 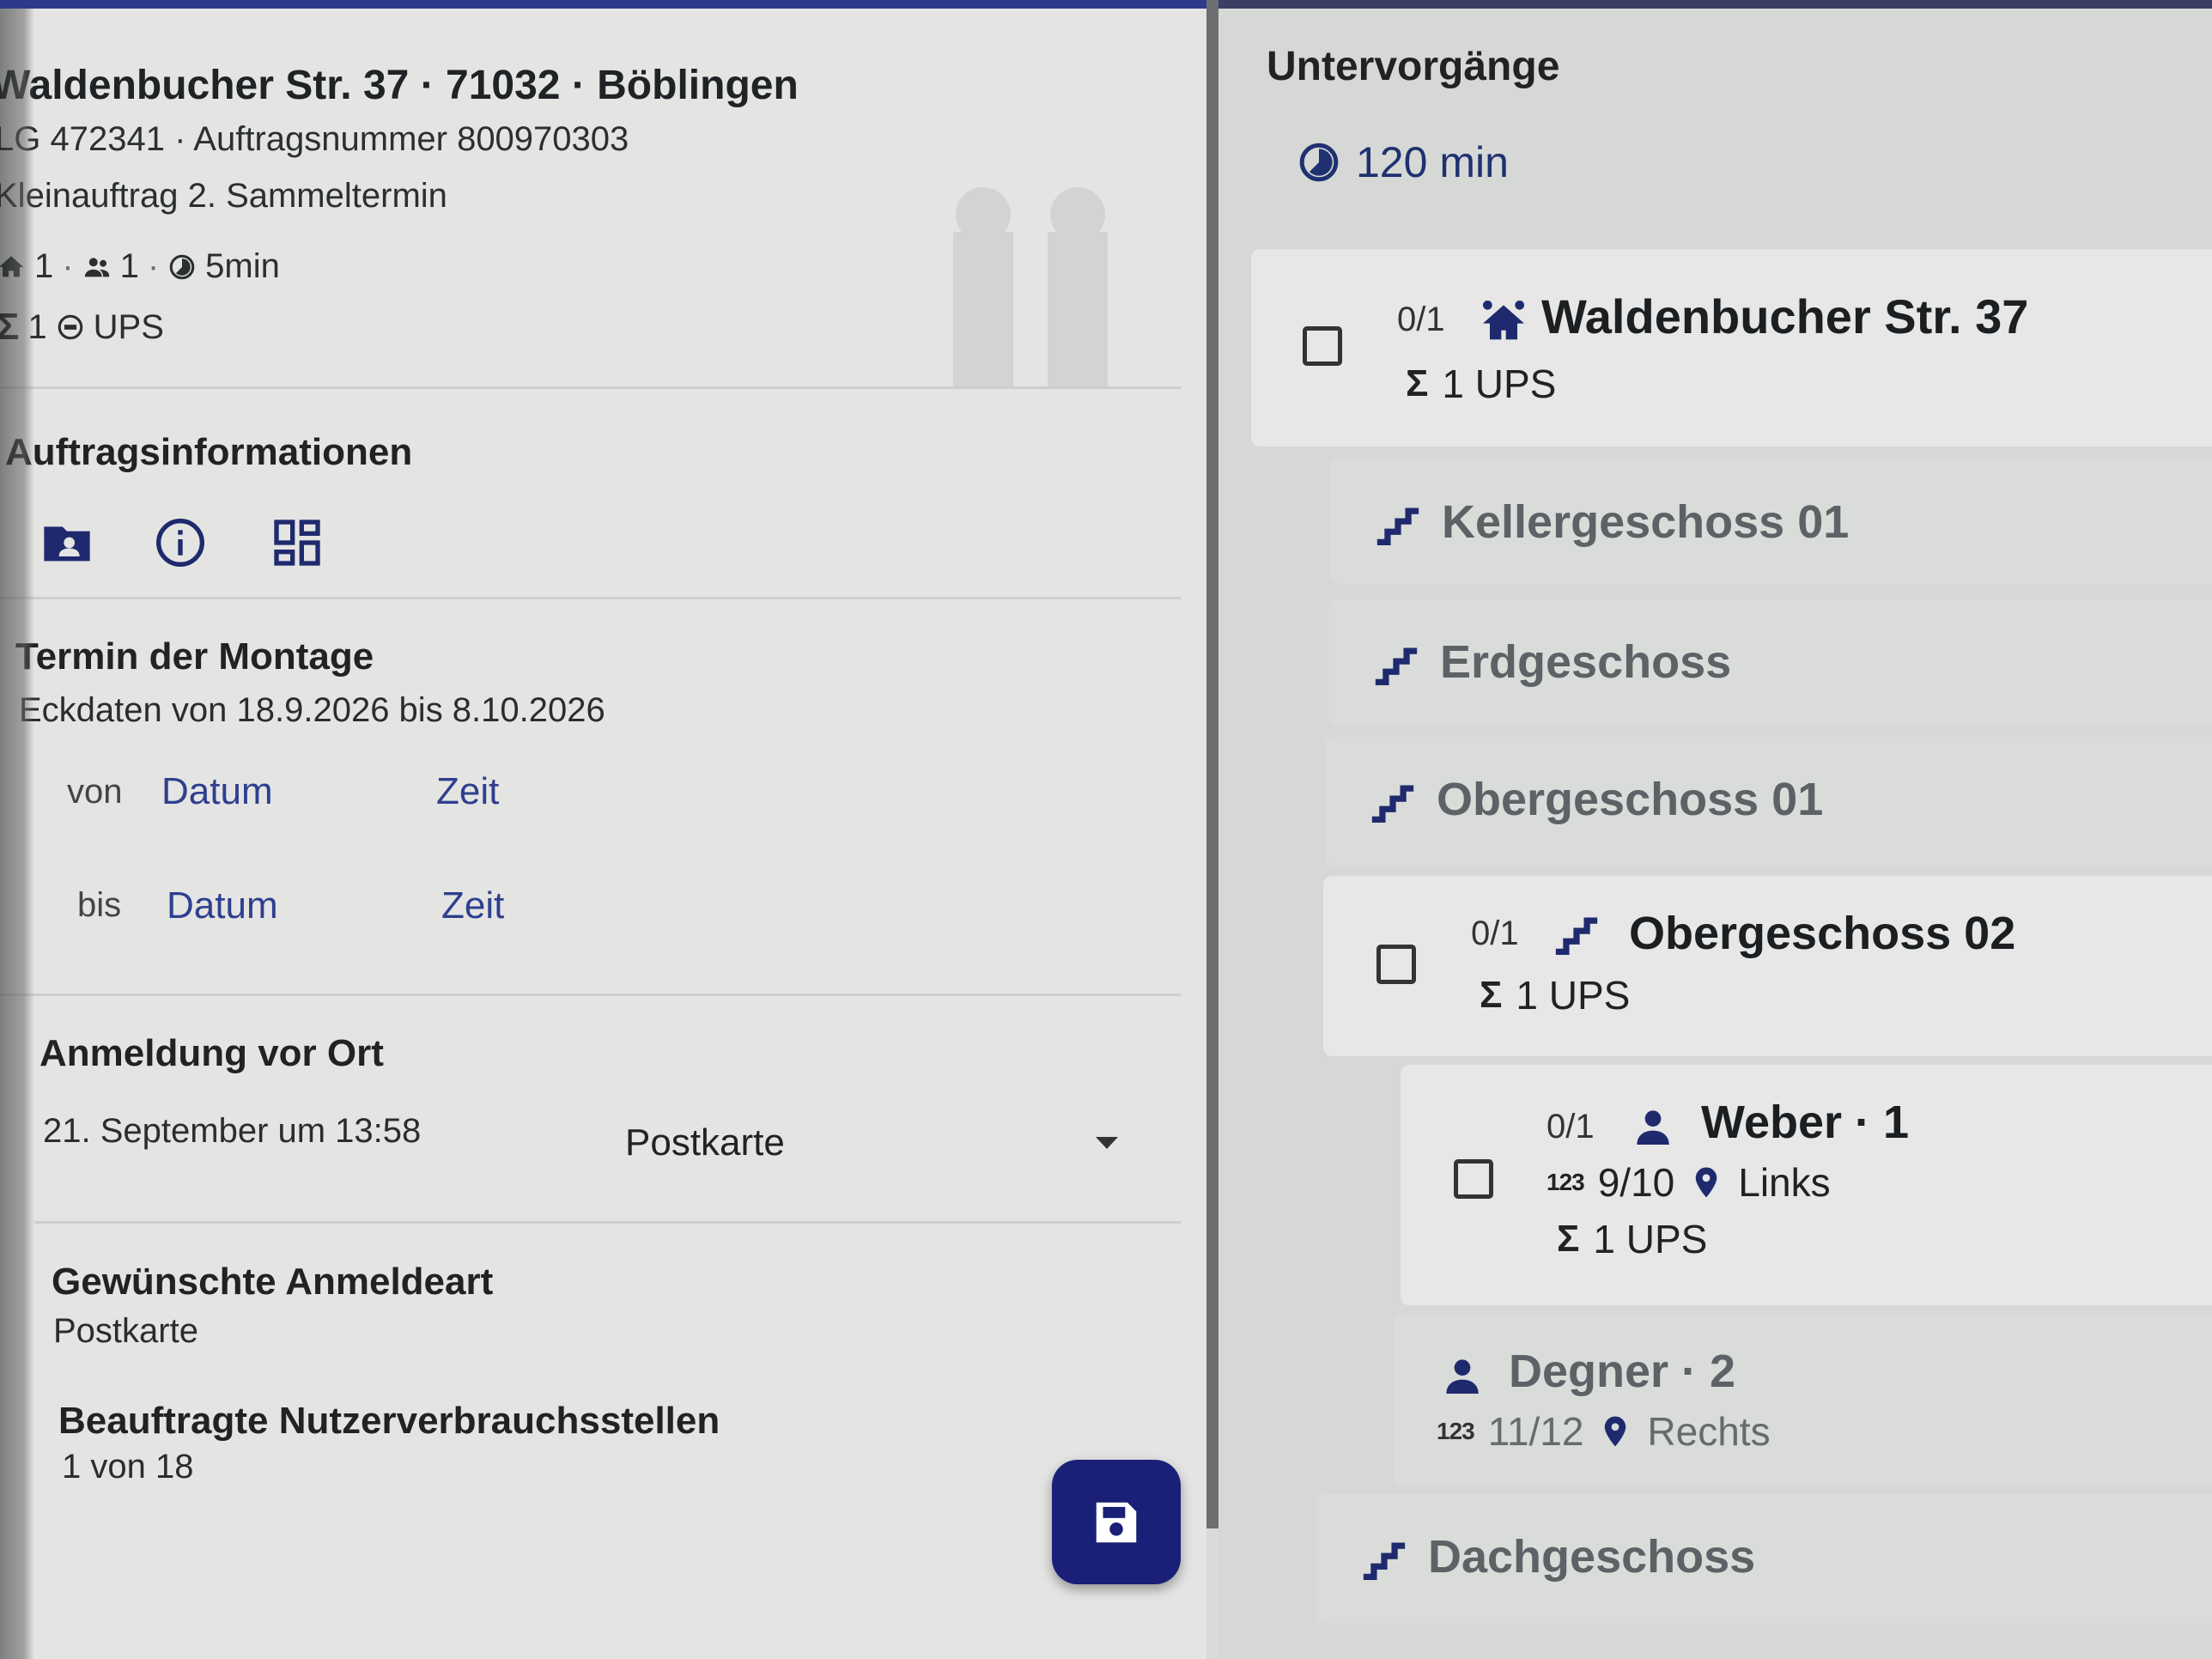 What do you see at coordinates (99, 905) in the screenshot?
I see `bis-label: bis` at bounding box center [99, 905].